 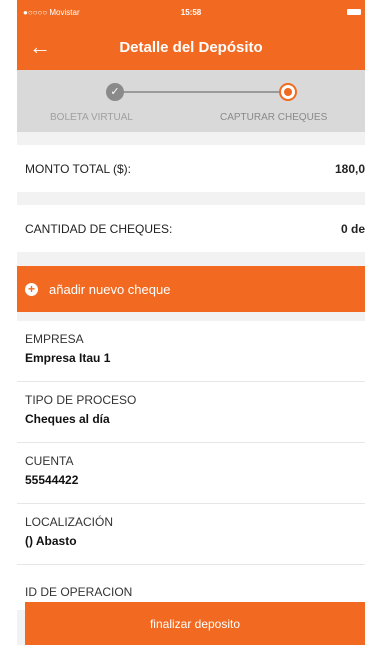 What do you see at coordinates (31, 289) in the screenshot?
I see `plus-circle-icon: +` at bounding box center [31, 289].